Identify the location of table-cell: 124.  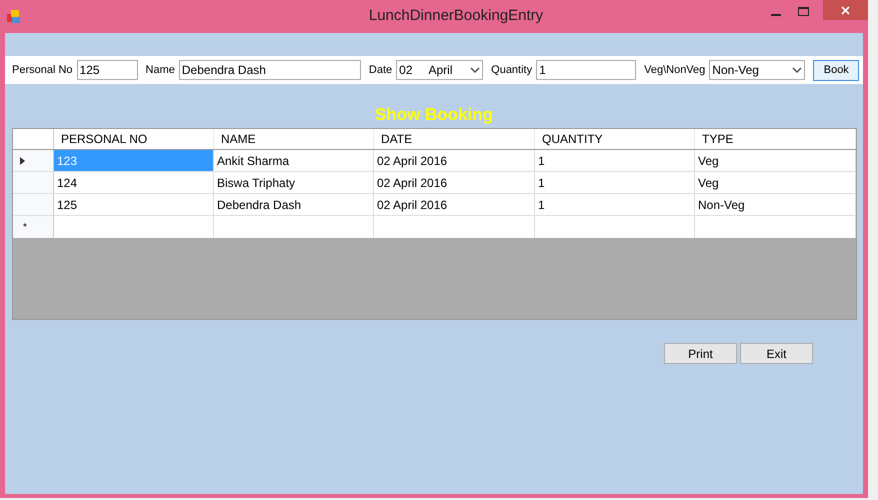
(134, 182).